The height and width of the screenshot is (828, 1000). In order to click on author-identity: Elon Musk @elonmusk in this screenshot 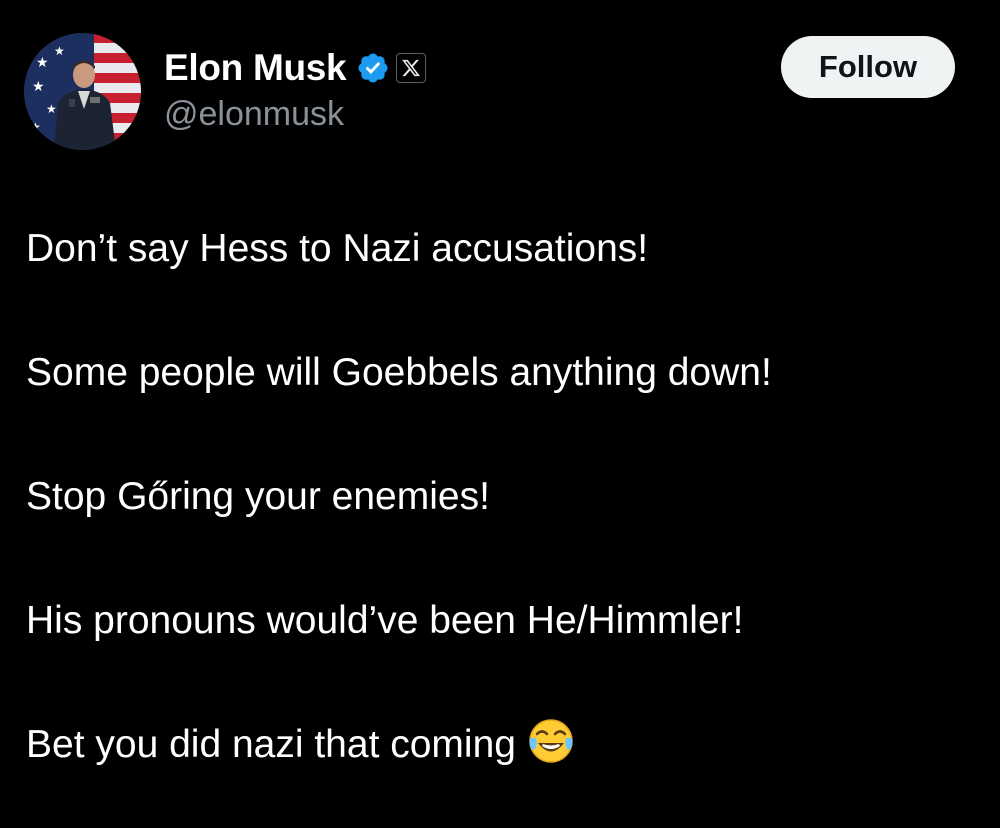, I will do `click(444, 88)`.